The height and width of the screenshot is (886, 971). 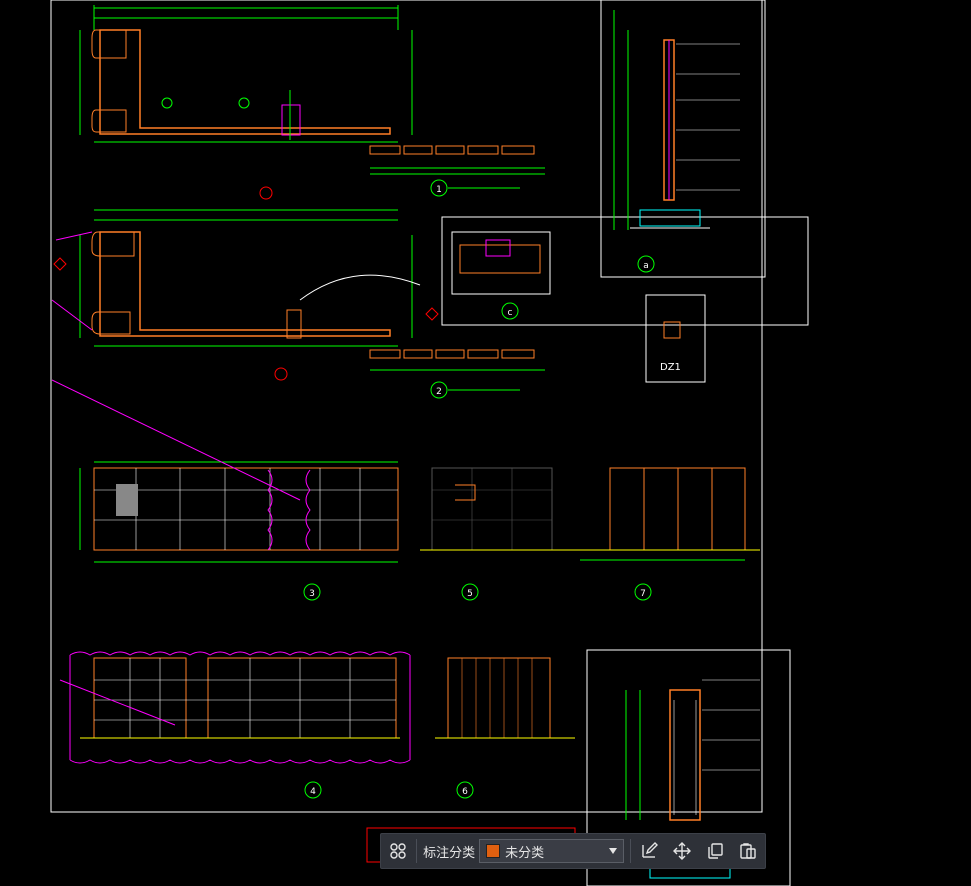 I want to click on plan-2: 2, so click(x=312, y=304).